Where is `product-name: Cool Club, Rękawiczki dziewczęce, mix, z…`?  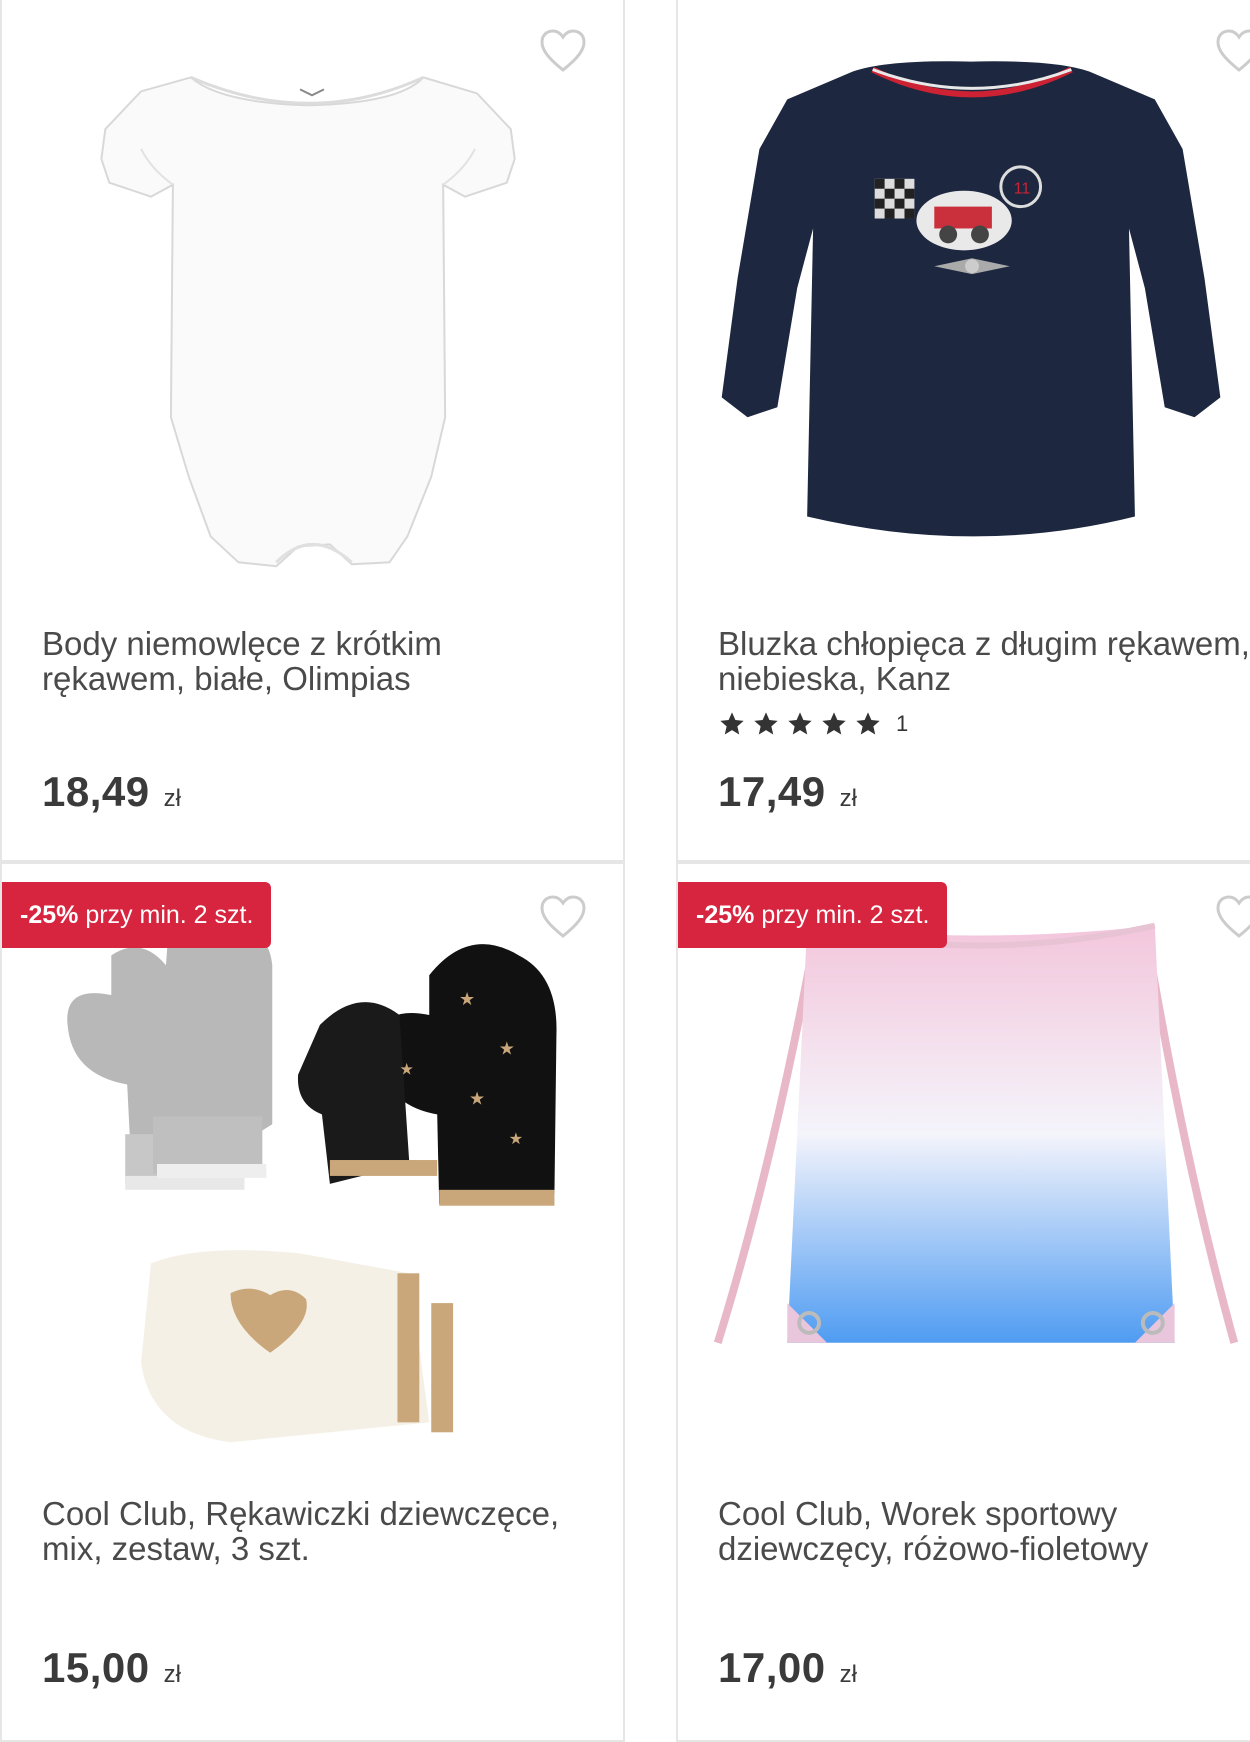 product-name: Cool Club, Rękawiczki dziewczęce, mix, z… is located at coordinates (312, 1531).